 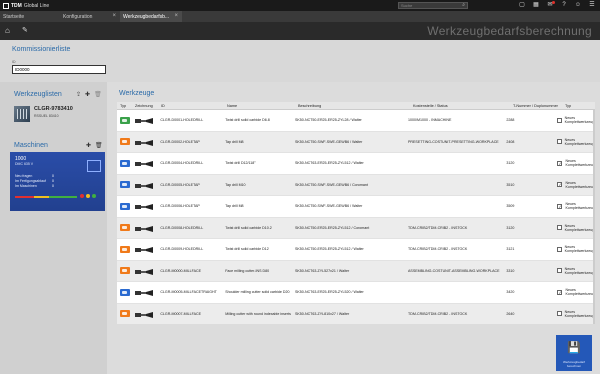 What do you see at coordinates (26, 31) in the screenshot?
I see `wrench-icon: ✎` at bounding box center [26, 31].